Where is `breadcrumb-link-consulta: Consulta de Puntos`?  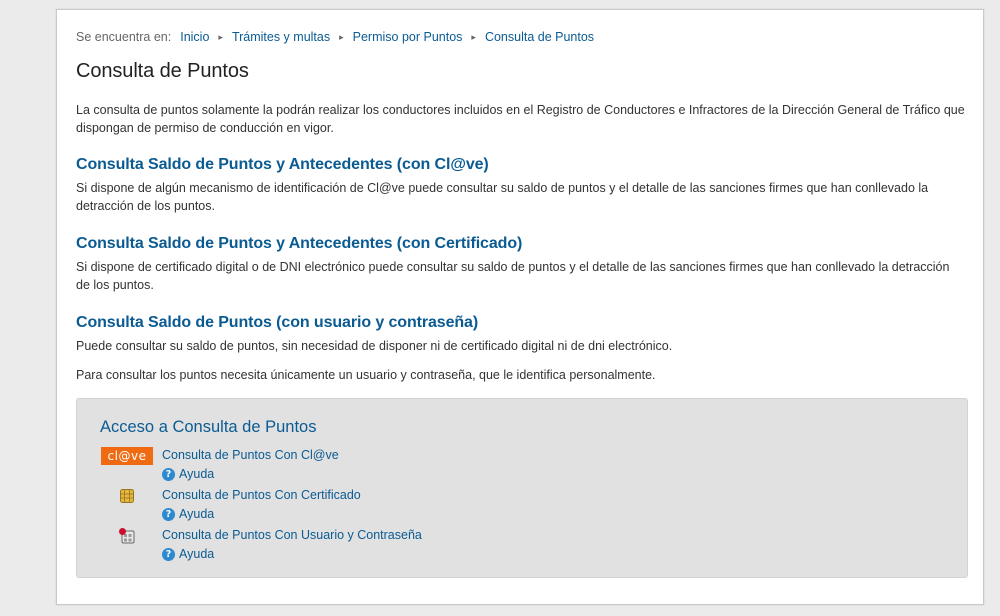
breadcrumb-link-consulta: Consulta de Puntos is located at coordinates (539, 37).